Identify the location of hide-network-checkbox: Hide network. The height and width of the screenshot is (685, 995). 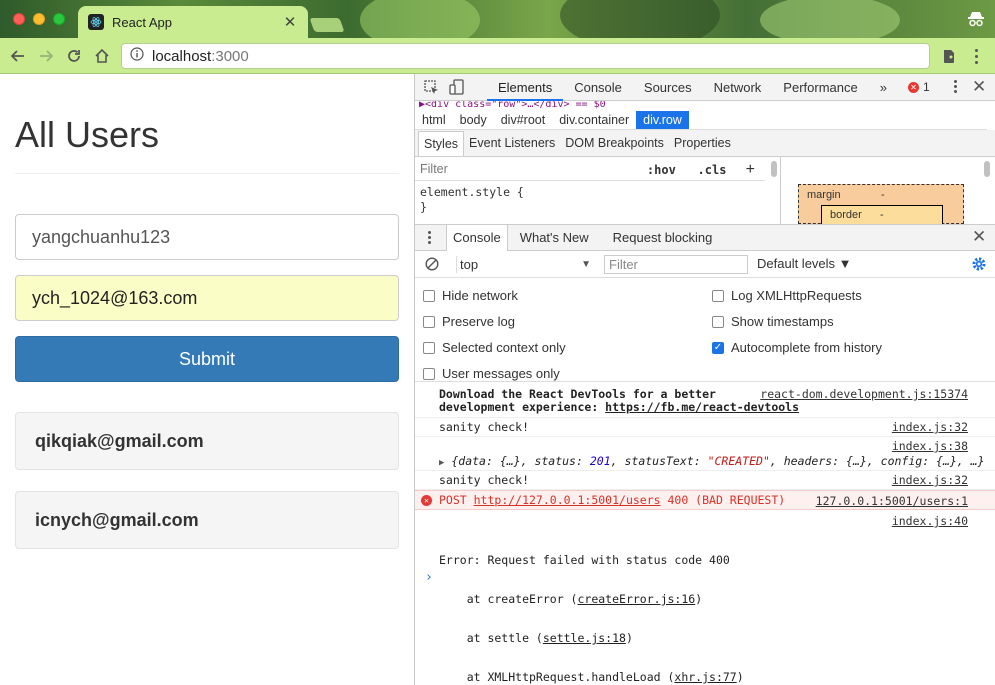
(470, 295).